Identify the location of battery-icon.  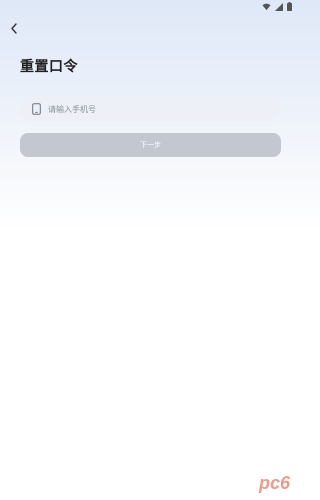
(289, 6).